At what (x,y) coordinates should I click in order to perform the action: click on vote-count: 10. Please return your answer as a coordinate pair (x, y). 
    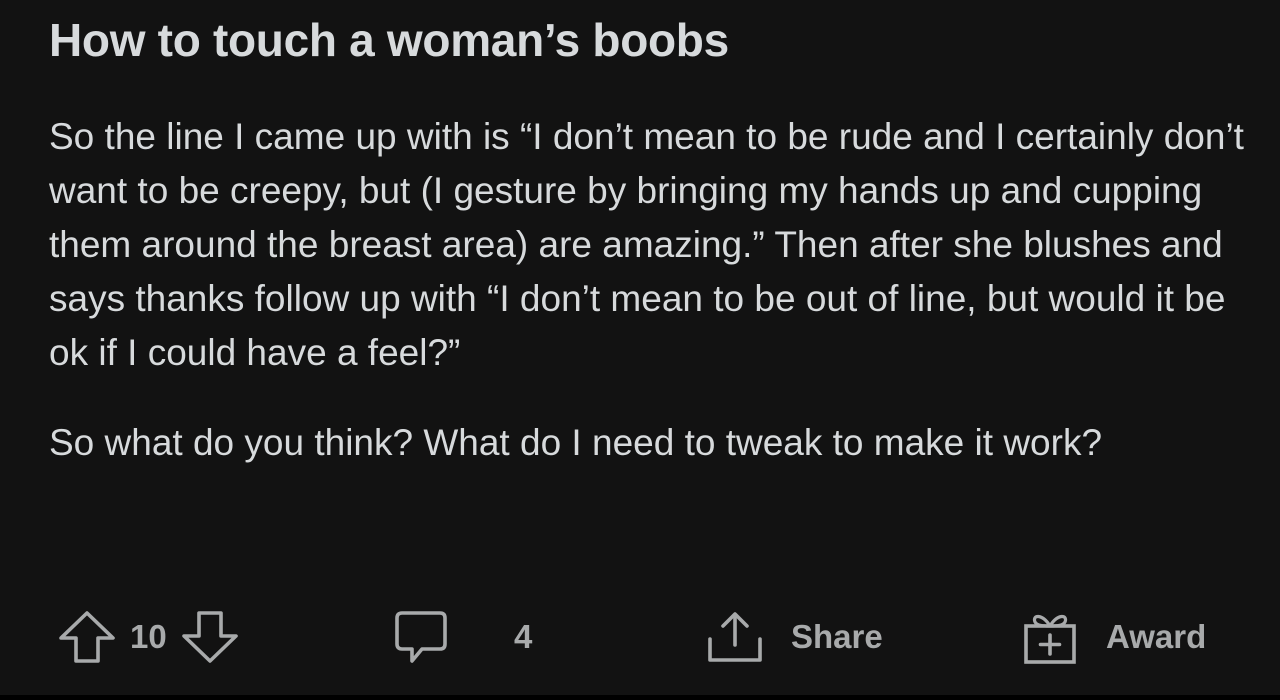
    Looking at the image, I should click on (148, 636).